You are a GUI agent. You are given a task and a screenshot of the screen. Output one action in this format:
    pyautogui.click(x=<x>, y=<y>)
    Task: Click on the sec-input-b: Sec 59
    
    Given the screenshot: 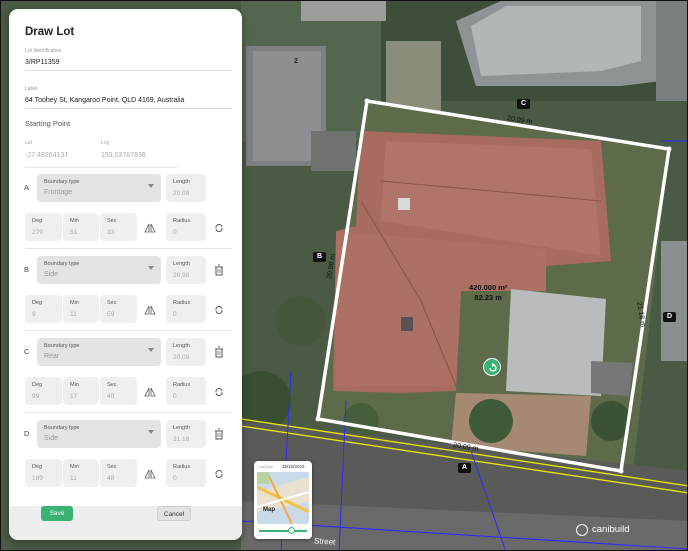 What is the action you would take?
    pyautogui.click(x=118, y=309)
    